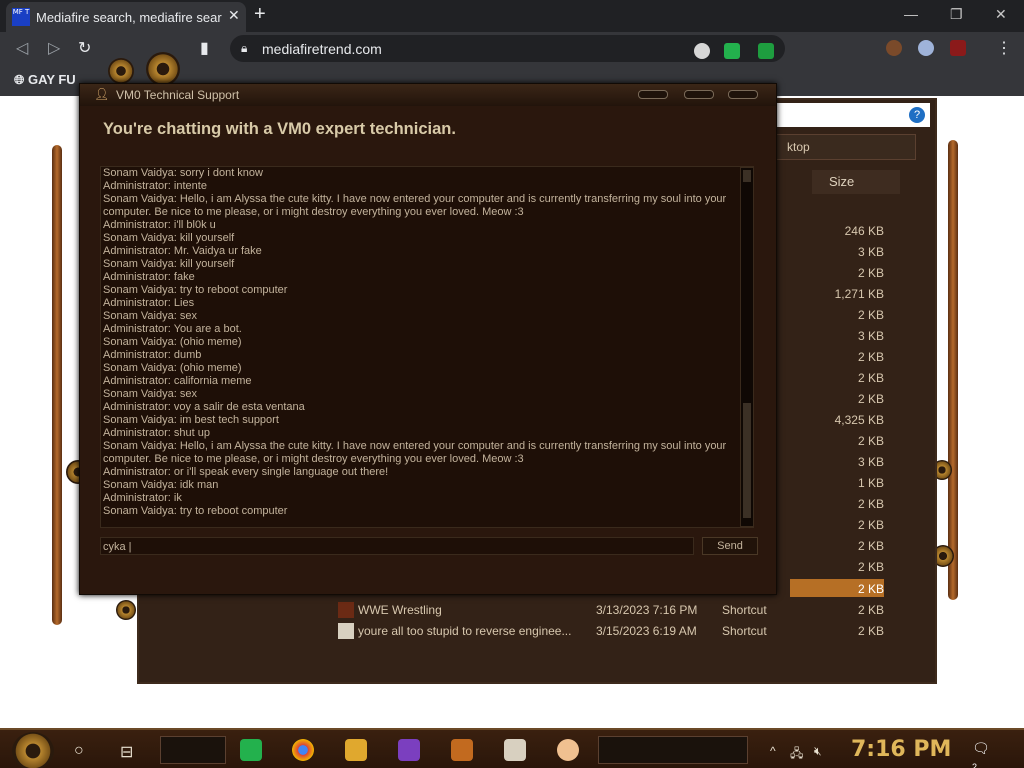  What do you see at coordinates (911, 14) in the screenshot?
I see `minimize-icon: —` at bounding box center [911, 14].